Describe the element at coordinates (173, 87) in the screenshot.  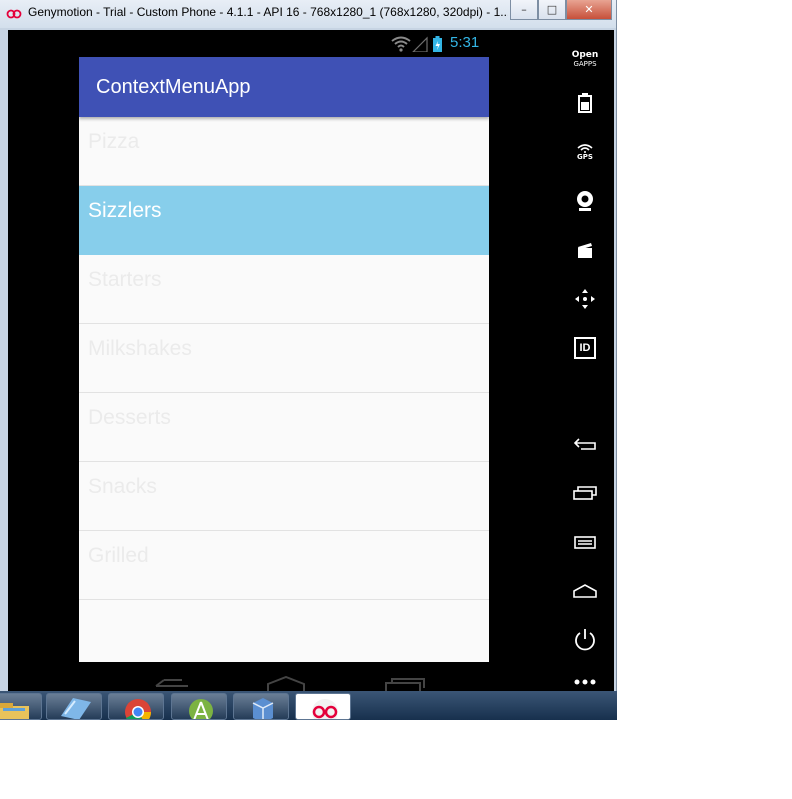
I see `app-title: ContextMenuApp` at that location.